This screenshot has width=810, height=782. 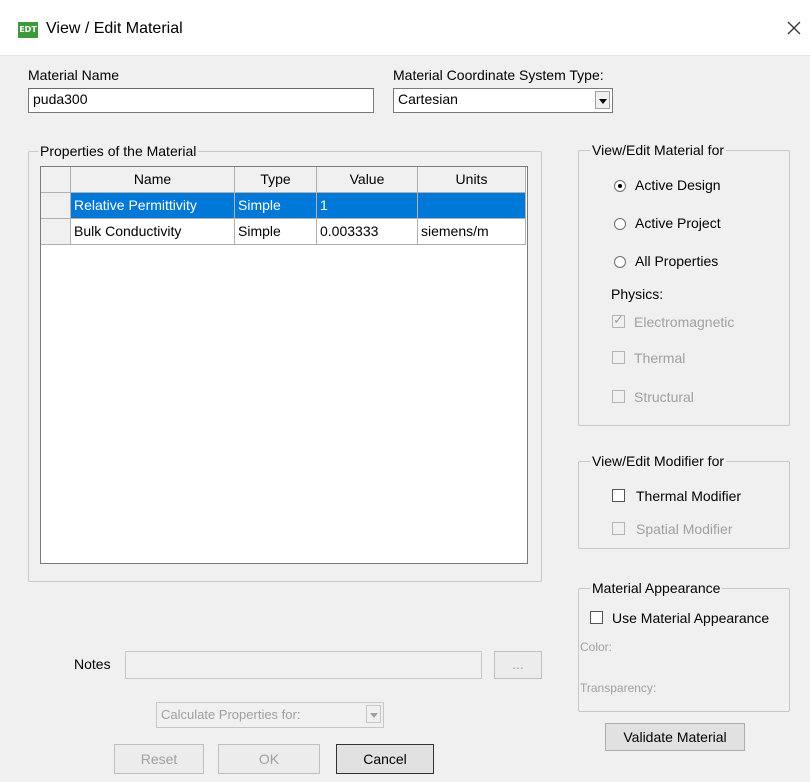 I want to click on coord-system-label: Material Coordinate System Type:, so click(x=498, y=75).